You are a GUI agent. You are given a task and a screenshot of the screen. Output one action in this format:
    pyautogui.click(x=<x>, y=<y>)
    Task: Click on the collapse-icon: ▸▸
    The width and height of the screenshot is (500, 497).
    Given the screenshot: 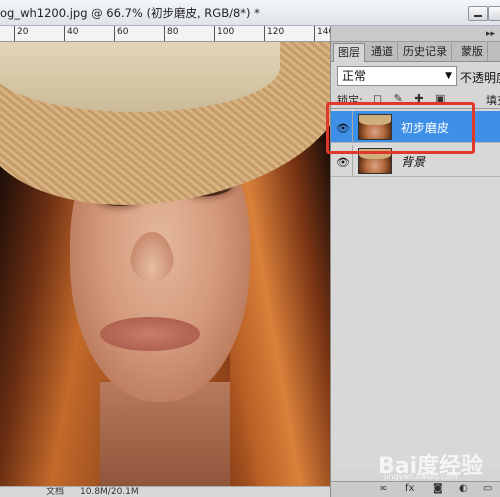 What is the action you would take?
    pyautogui.click(x=490, y=34)
    